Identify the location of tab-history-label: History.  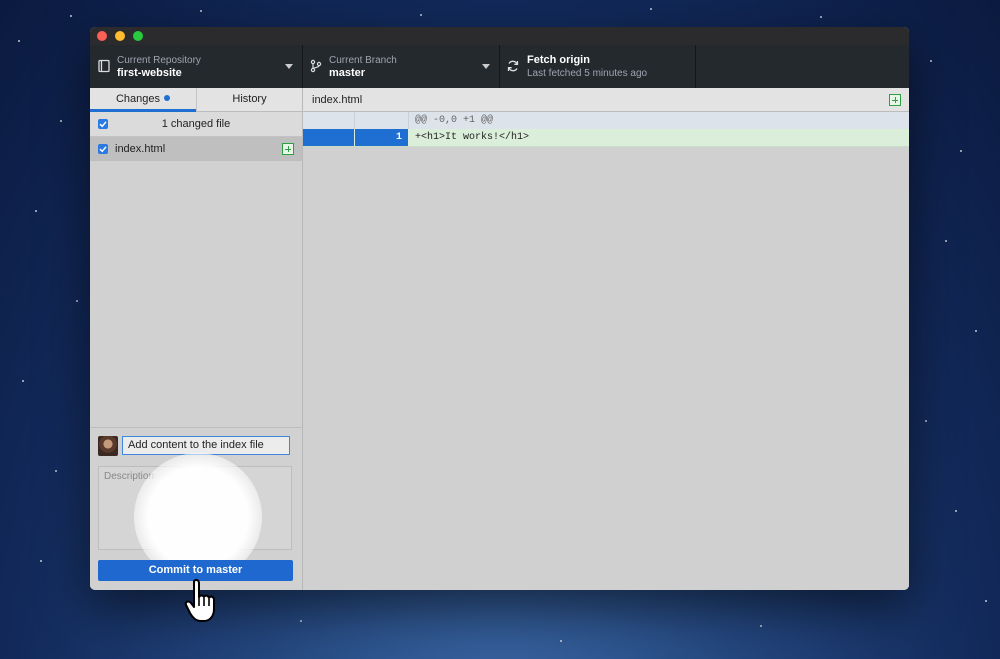
(249, 99).